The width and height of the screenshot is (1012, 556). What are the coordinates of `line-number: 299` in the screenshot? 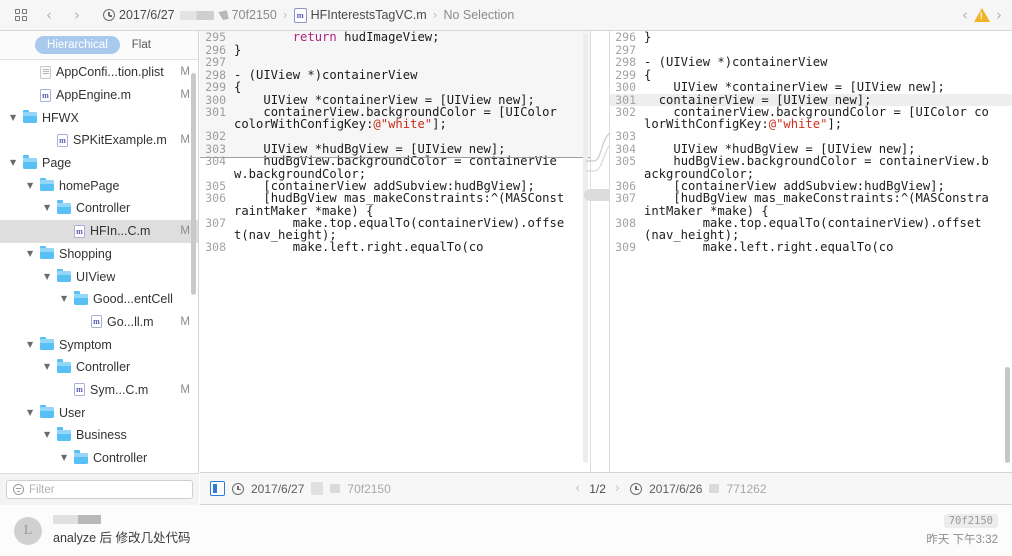 It's located at (215, 87).